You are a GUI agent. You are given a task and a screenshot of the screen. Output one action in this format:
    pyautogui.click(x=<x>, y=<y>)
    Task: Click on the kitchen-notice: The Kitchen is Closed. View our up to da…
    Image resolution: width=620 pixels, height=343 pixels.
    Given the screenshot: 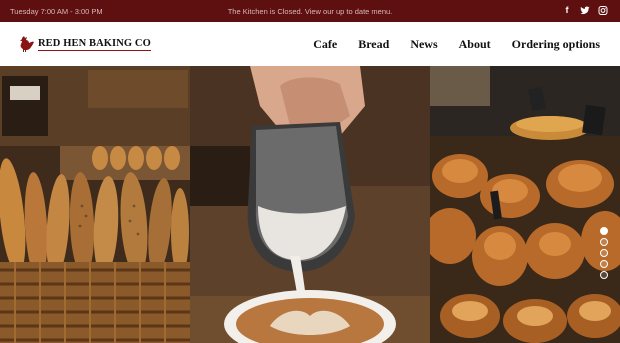 What is the action you would take?
    pyautogui.click(x=310, y=11)
    